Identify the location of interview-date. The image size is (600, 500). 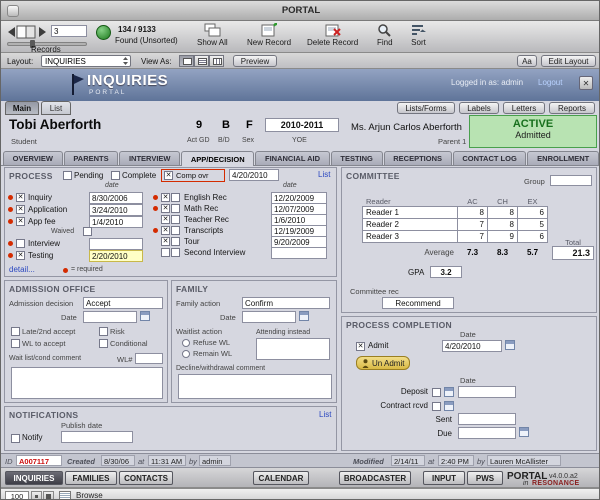
(116, 244).